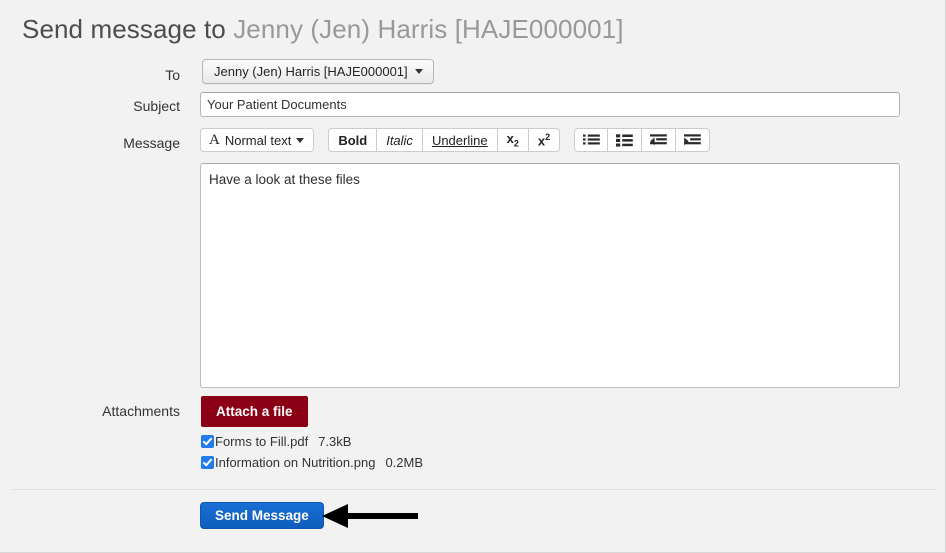  I want to click on subscript-button-label: x2, so click(512, 140).